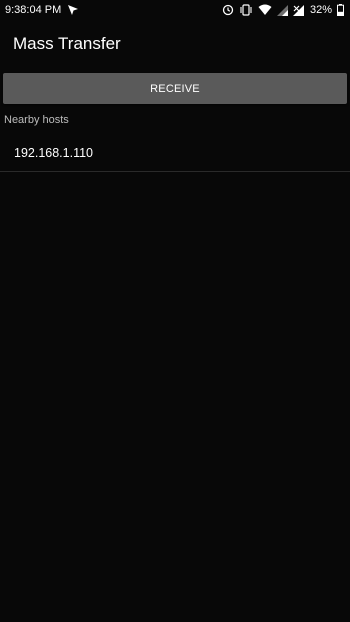 The width and height of the screenshot is (350, 622). What do you see at coordinates (33, 10) in the screenshot?
I see `status-time: 9:38:04 PM` at bounding box center [33, 10].